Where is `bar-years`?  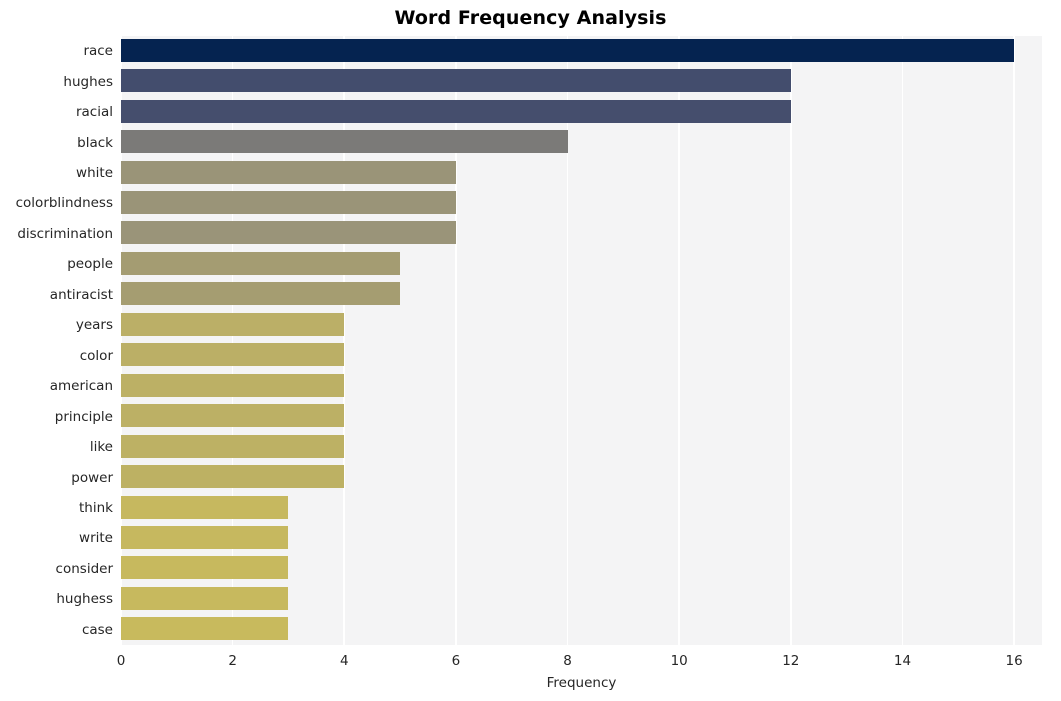 bar-years is located at coordinates (233, 324).